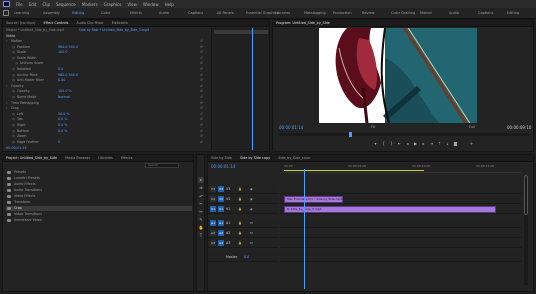  Describe the element at coordinates (221, 233) in the screenshot. I see `track-target-button: A2` at that location.